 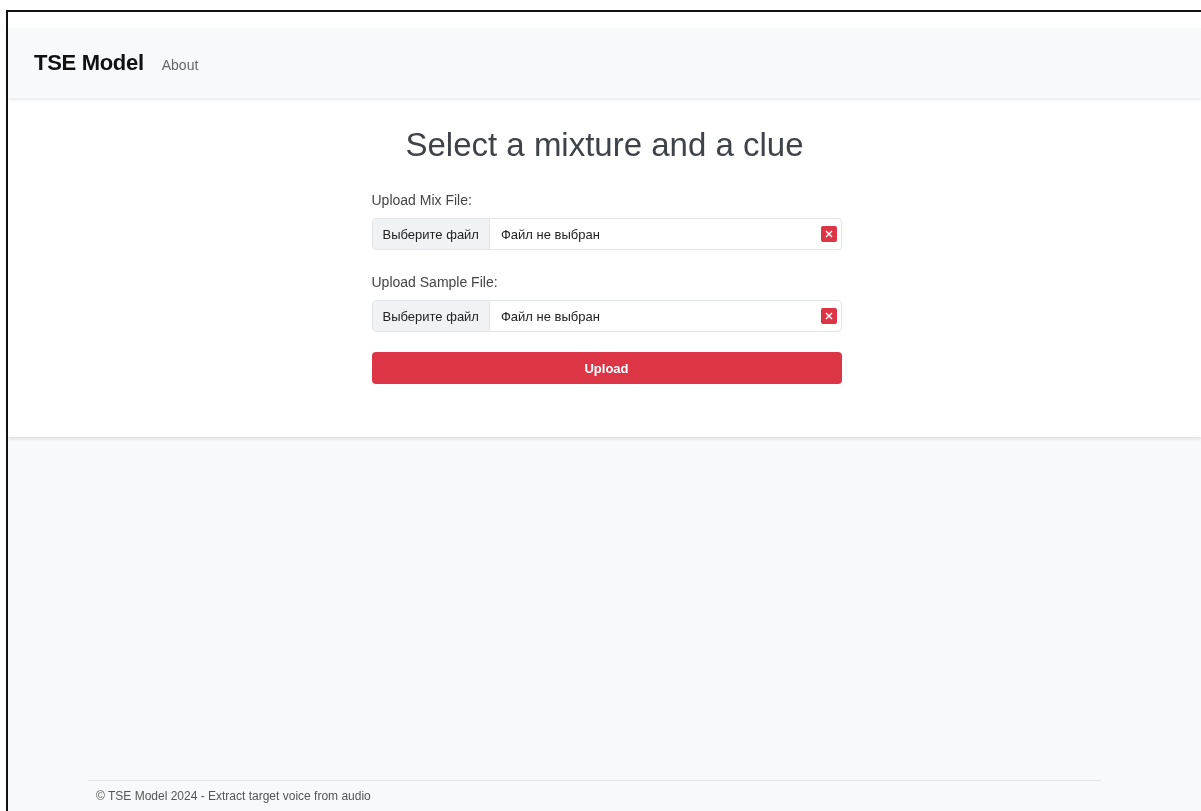 I want to click on field-label: Upload Sample File:, so click(x=435, y=282).